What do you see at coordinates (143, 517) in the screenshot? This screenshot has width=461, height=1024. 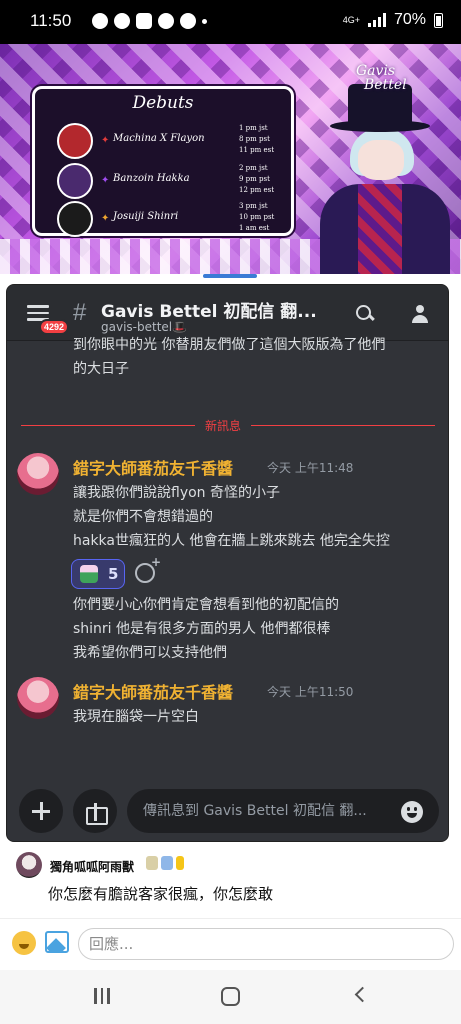 I see `message-line: 就是你們不會想錯過的` at bounding box center [143, 517].